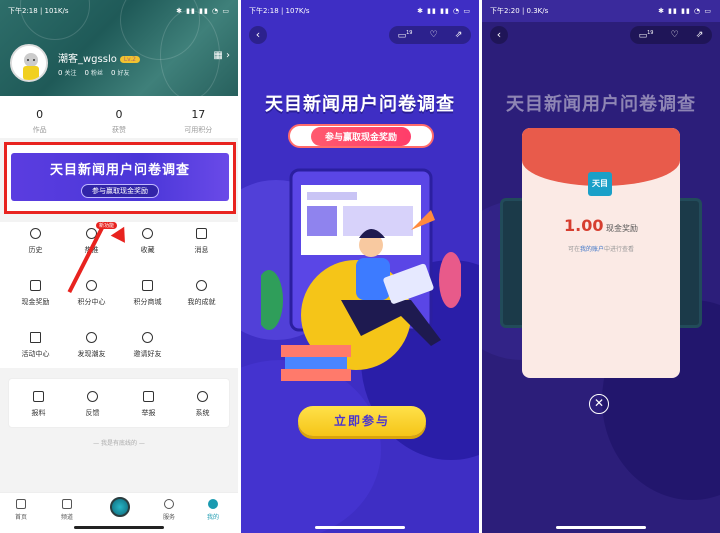  Describe the element at coordinates (202, 396) in the screenshot. I see `settings-icon` at that location.